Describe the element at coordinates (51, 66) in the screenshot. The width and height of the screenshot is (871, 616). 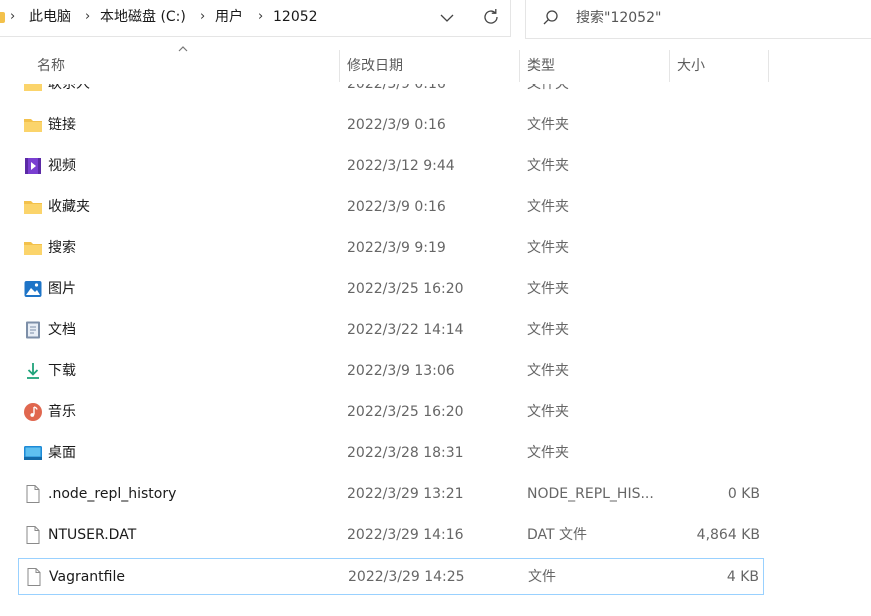
I see `column-header-name: 名称` at that location.